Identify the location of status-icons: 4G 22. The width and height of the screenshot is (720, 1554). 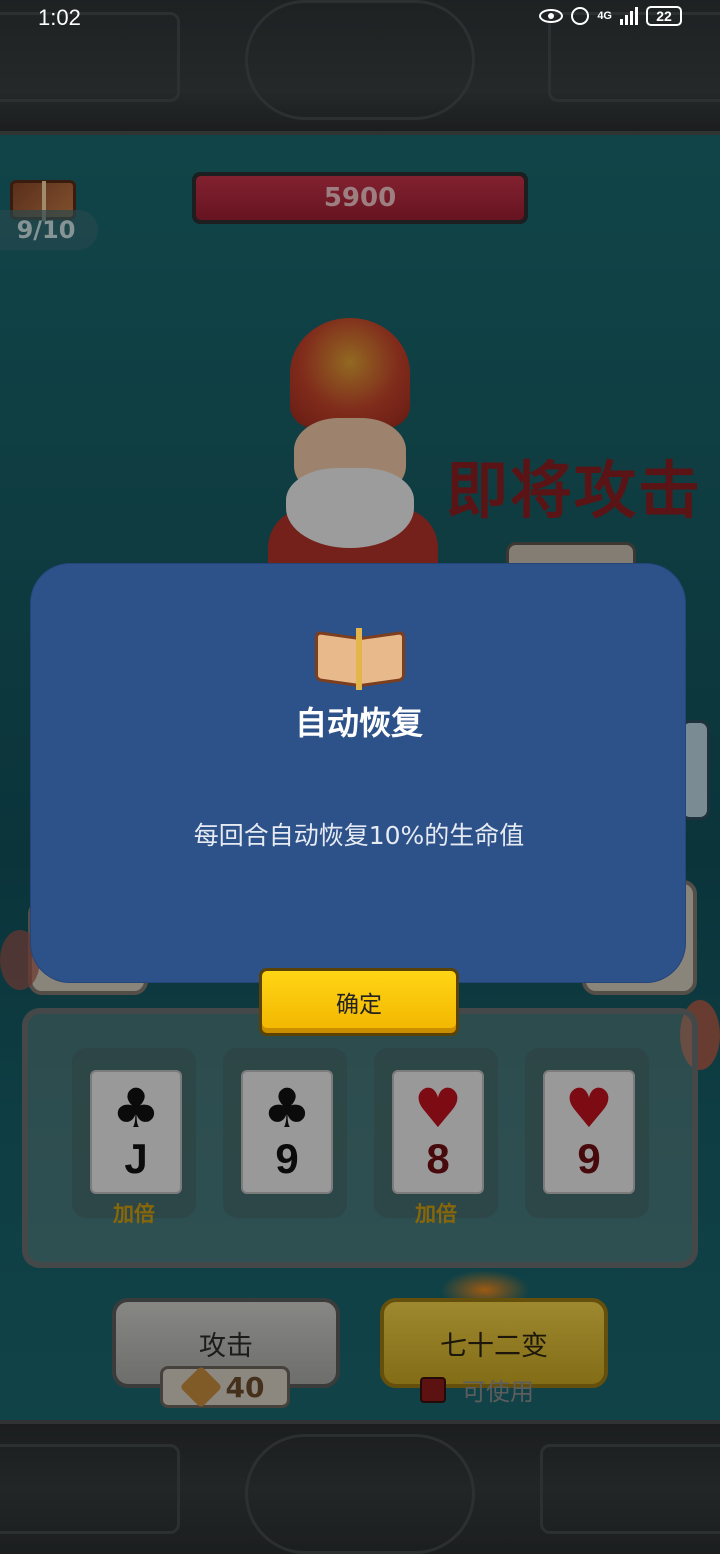
(610, 16).